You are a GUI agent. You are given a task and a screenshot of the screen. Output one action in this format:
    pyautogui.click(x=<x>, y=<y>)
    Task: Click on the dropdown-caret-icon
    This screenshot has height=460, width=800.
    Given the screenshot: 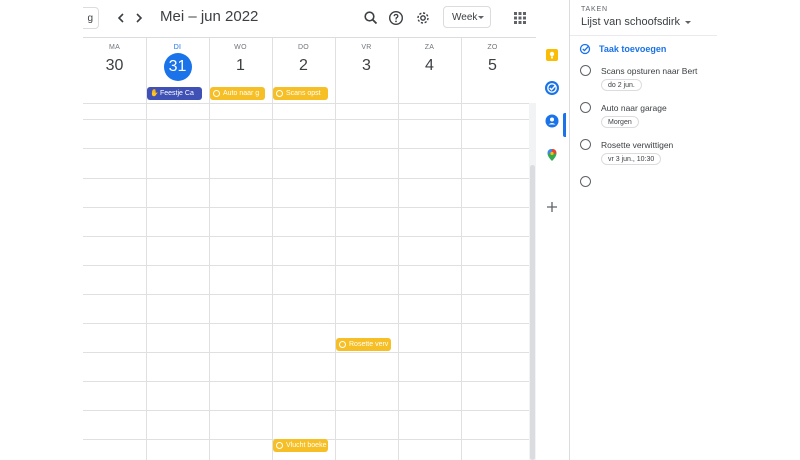 What is the action you would take?
    pyautogui.click(x=688, y=22)
    